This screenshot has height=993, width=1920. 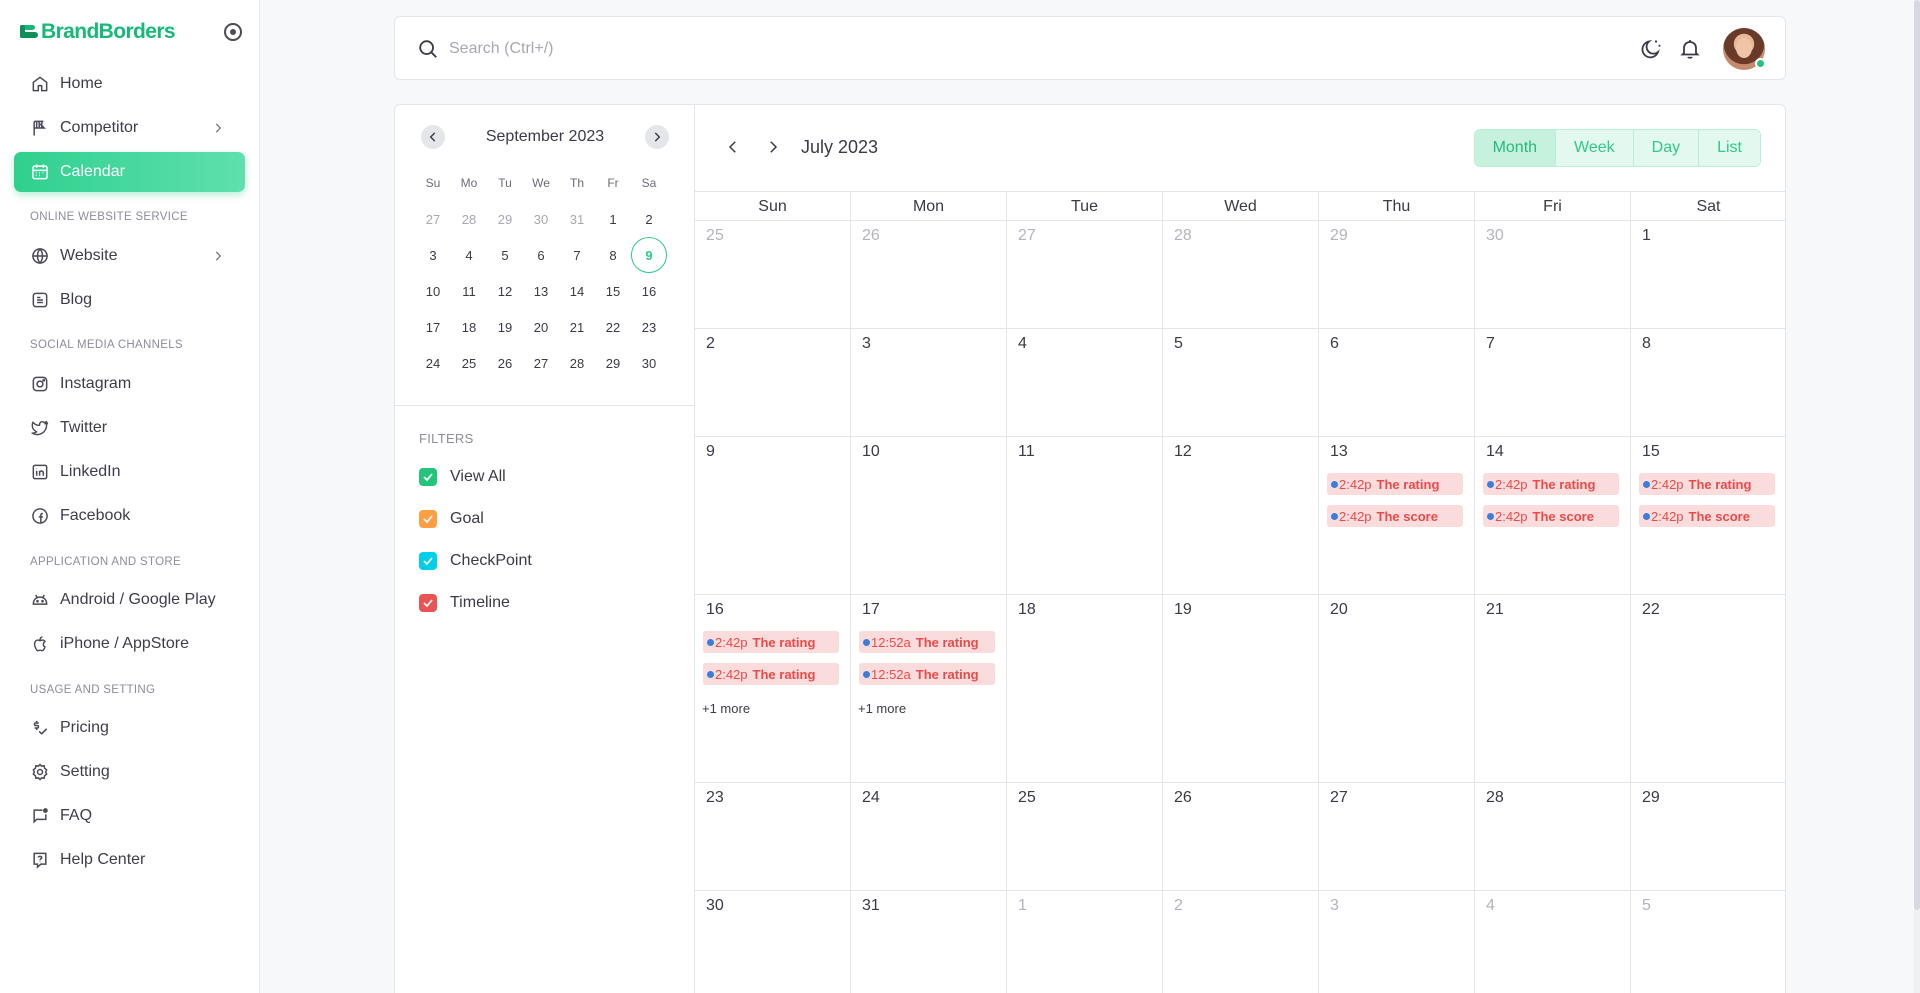 I want to click on sidebar-item-website: Website, so click(x=129, y=256).